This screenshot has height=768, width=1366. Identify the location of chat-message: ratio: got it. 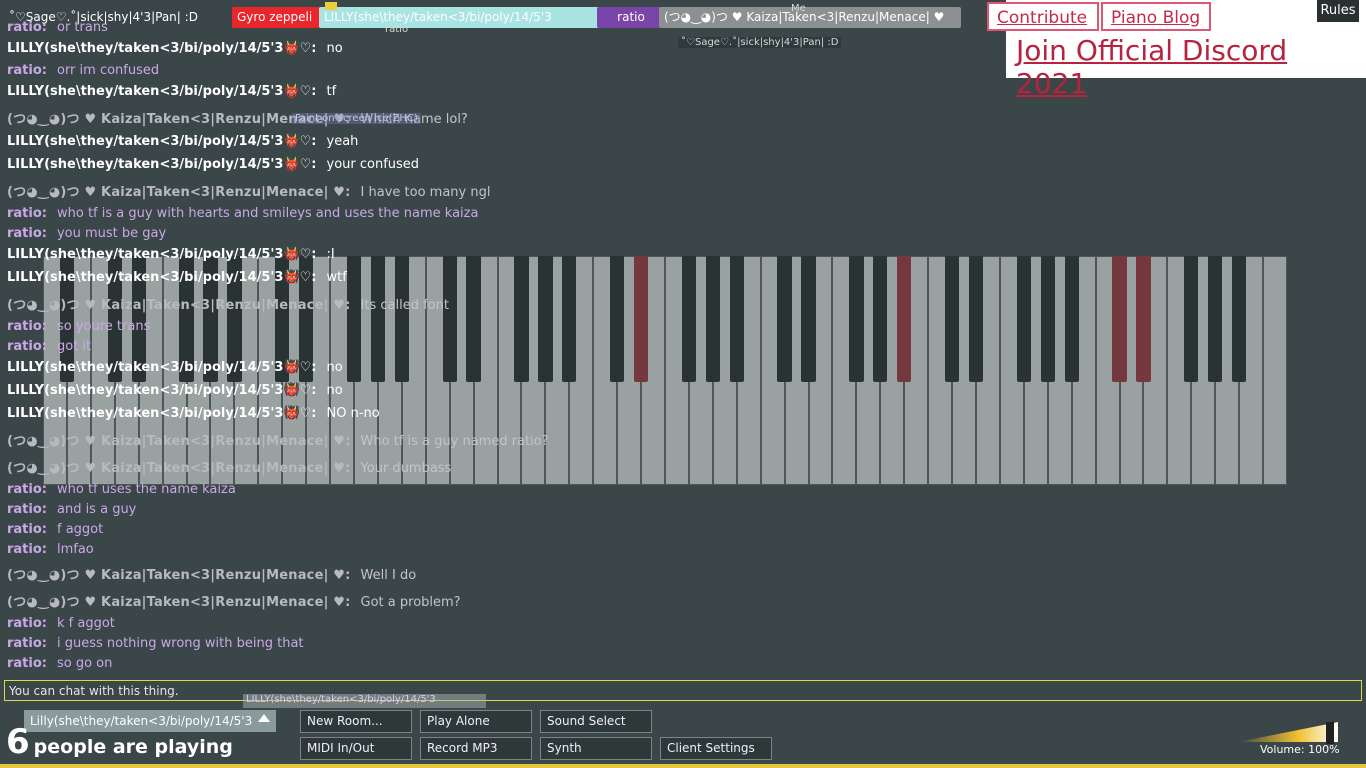
(49, 346).